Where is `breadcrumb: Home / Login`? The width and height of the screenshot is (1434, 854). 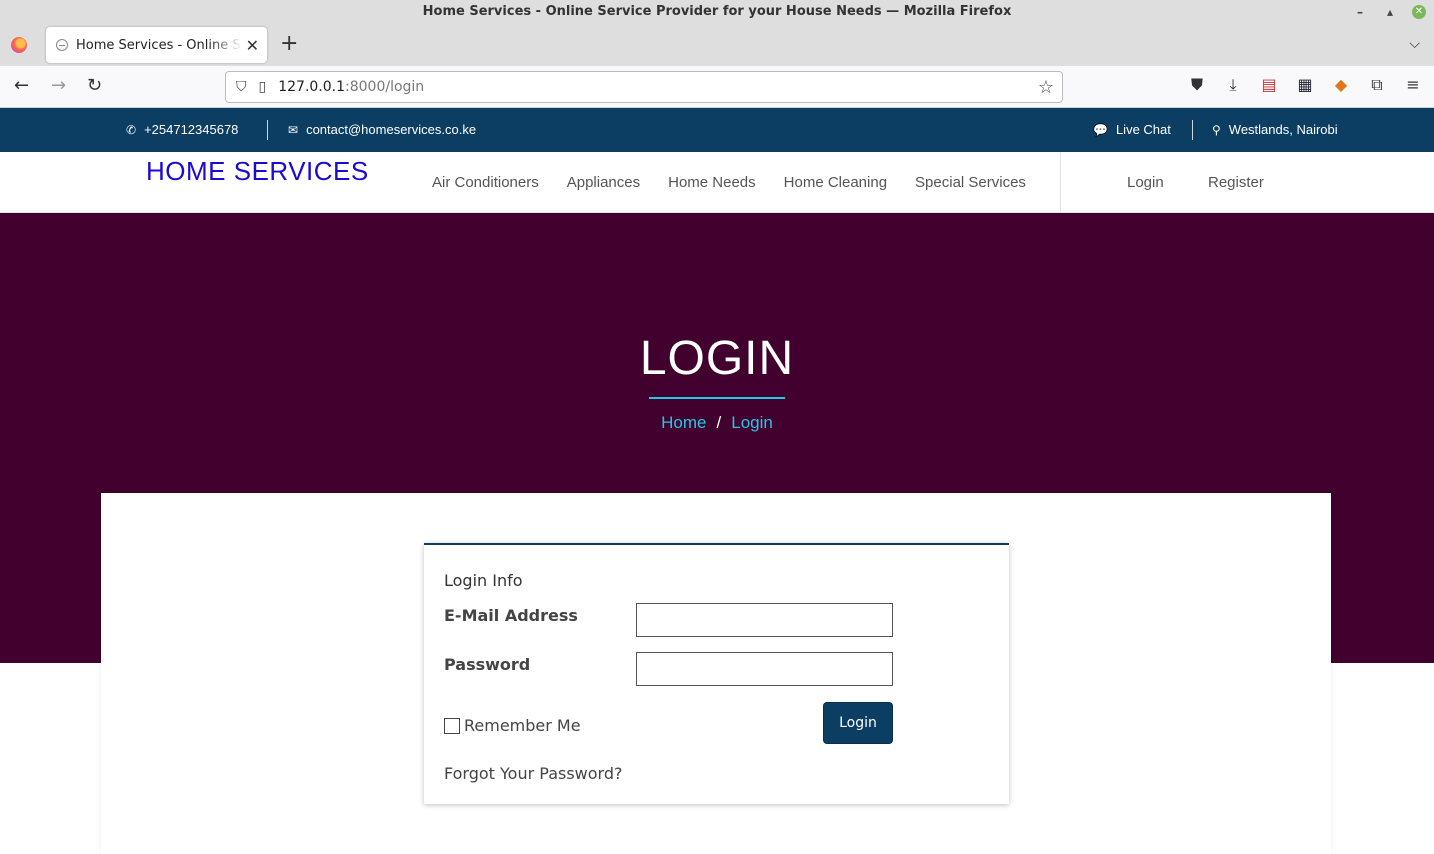
breadcrumb: Home / Login is located at coordinates (717, 423).